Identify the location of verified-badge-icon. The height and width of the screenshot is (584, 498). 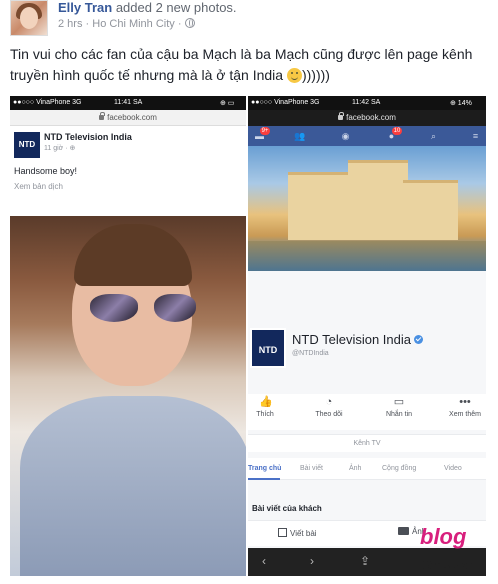
(418, 339).